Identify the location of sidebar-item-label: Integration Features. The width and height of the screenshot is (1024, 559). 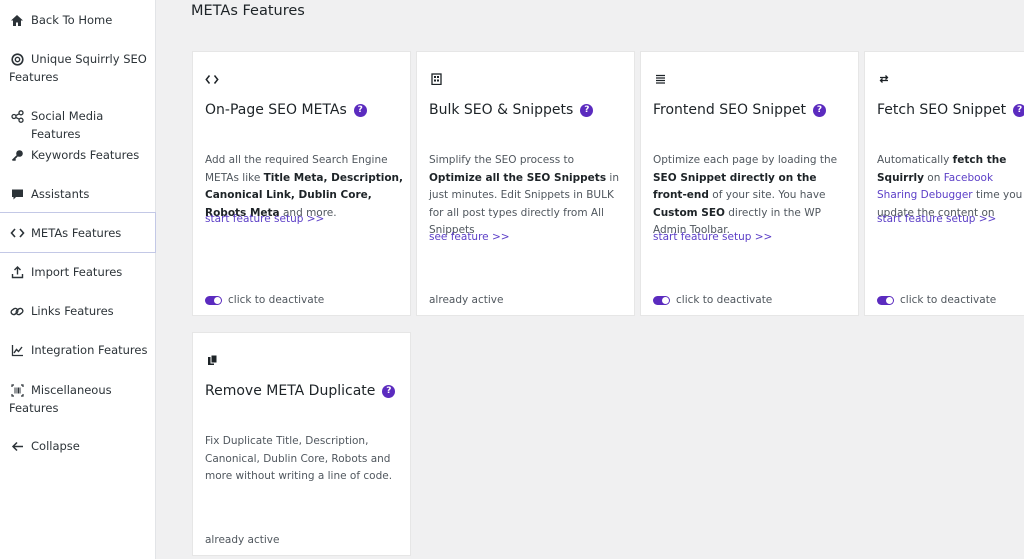
(89, 350).